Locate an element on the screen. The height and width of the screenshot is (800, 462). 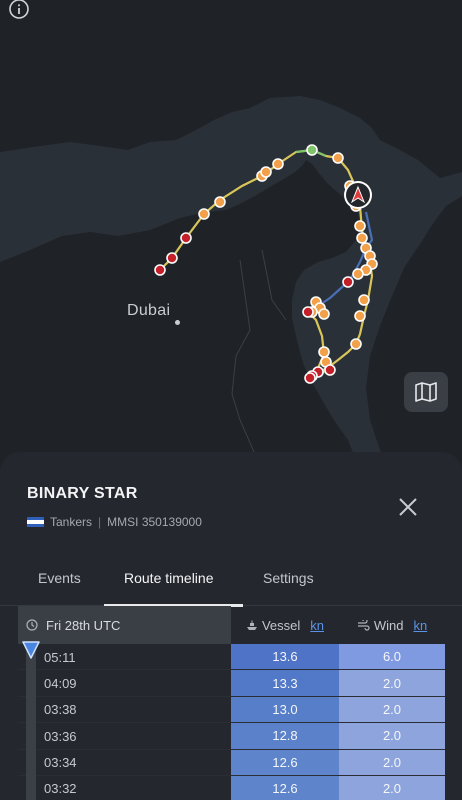
vessel-mmsi: MMSI 350139000 is located at coordinates (154, 522).